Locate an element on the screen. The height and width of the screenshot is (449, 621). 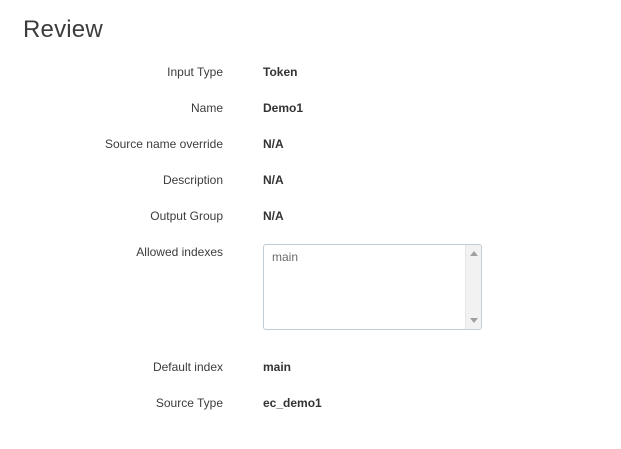
review-row-source-name-override: Source name override N/A is located at coordinates (310, 144).